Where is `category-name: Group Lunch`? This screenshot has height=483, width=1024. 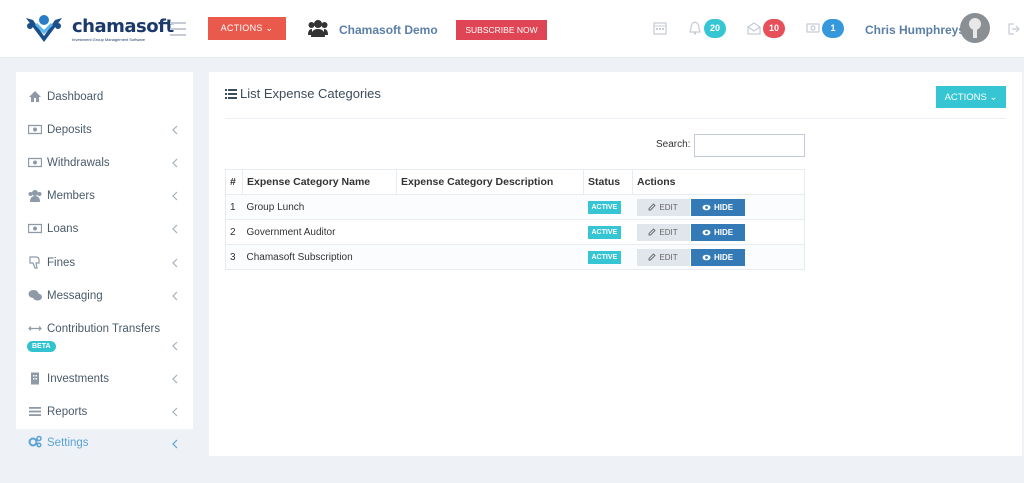 category-name: Group Lunch is located at coordinates (319, 207).